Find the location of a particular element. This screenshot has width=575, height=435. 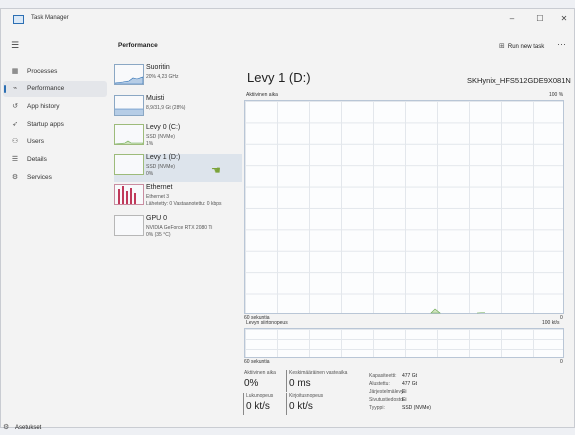

system-disk-label: Järjestelmälevy: is located at coordinates (387, 392).